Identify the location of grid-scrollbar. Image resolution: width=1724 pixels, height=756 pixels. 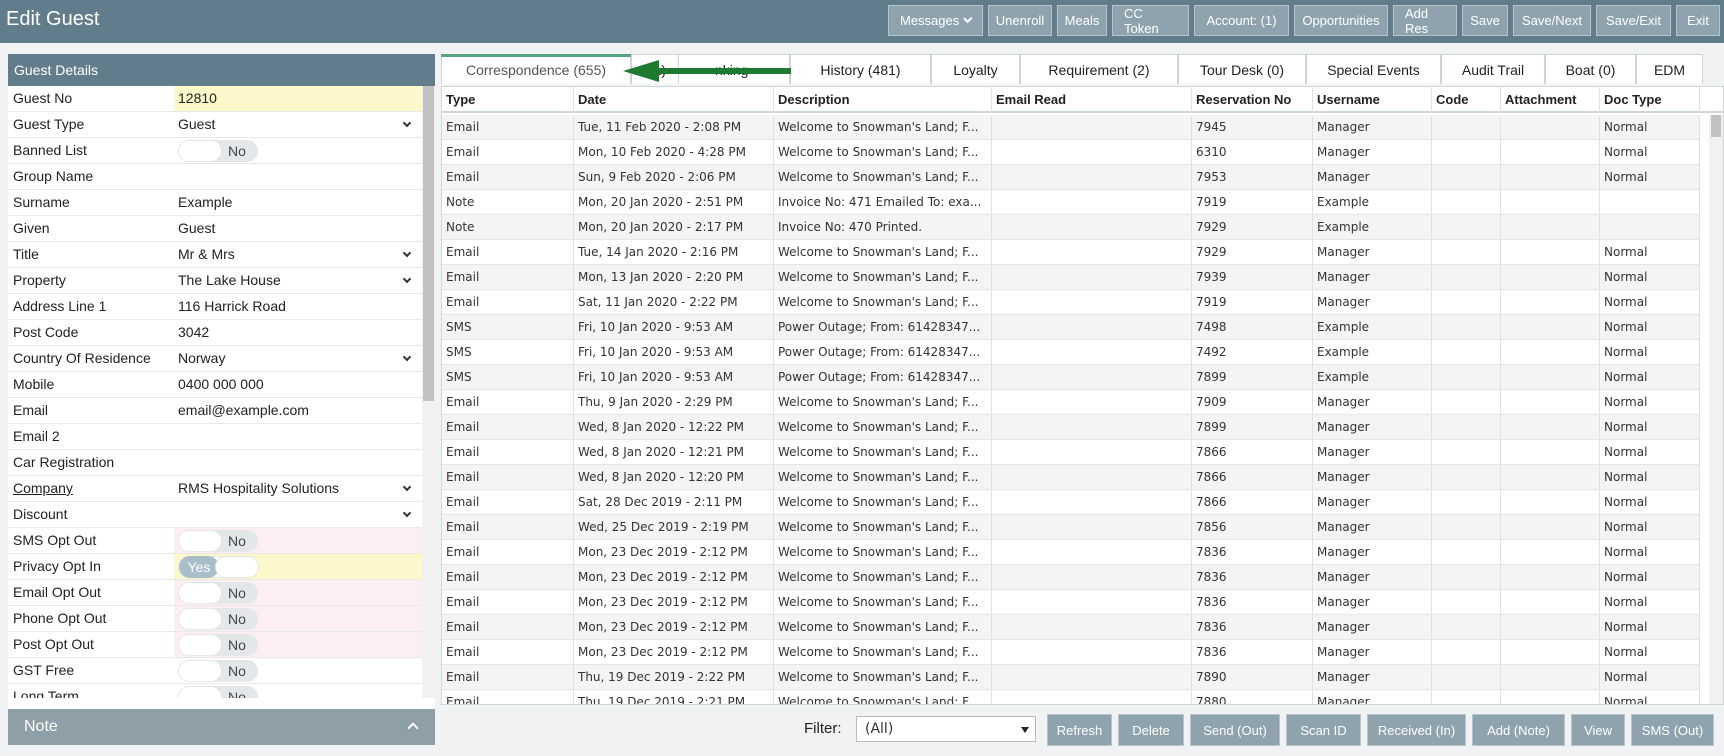
(1716, 409).